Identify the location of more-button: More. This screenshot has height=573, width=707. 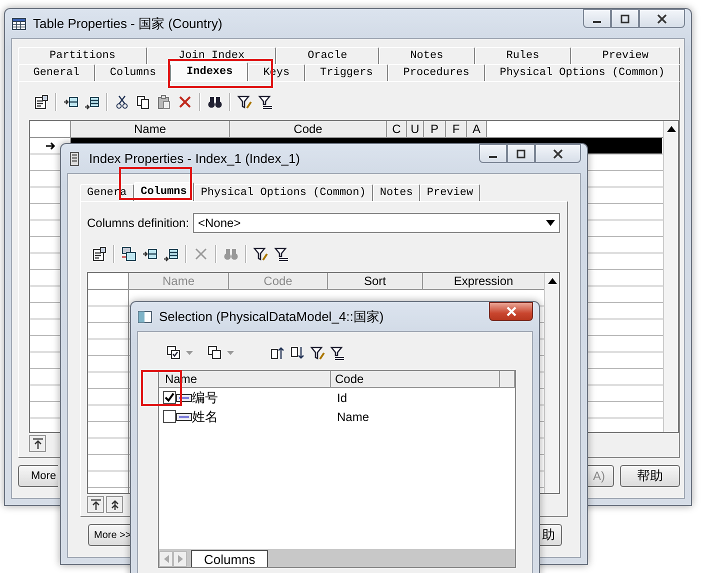
(38, 476).